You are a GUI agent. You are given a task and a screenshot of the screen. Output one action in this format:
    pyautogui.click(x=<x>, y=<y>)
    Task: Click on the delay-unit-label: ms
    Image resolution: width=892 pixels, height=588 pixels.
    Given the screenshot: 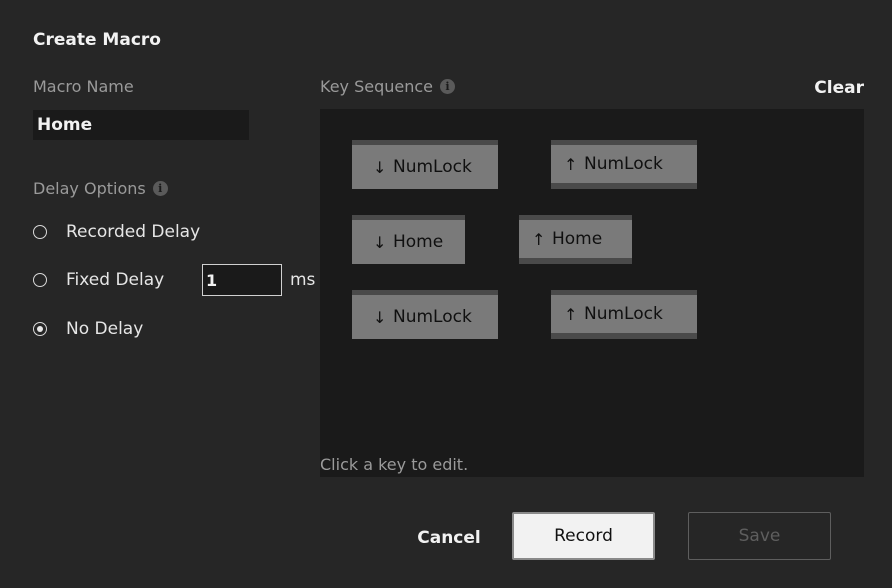 What is the action you would take?
    pyautogui.click(x=303, y=280)
    